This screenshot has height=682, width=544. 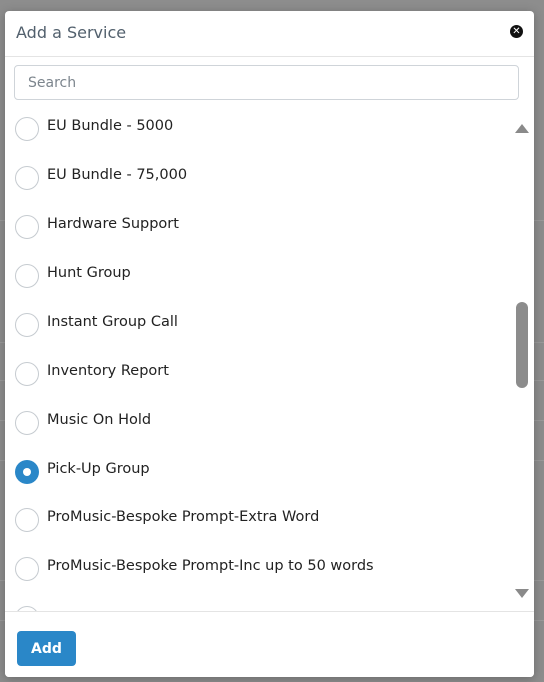 What do you see at coordinates (269, 34) in the screenshot?
I see `modal-header: Add a Service ✕` at bounding box center [269, 34].